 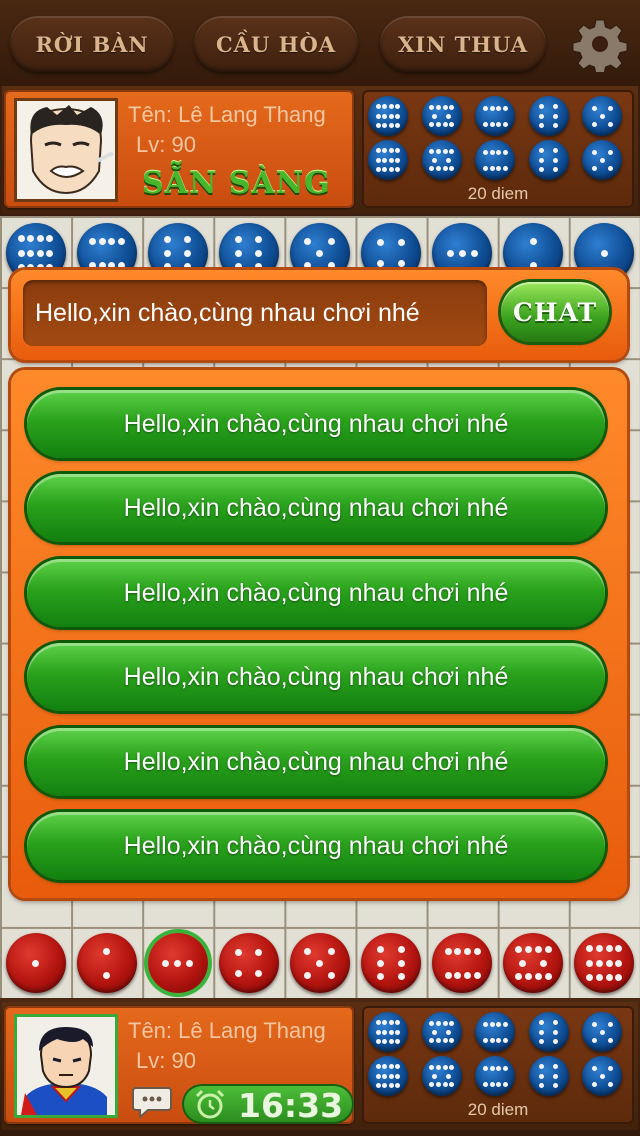 What do you see at coordinates (600, 45) in the screenshot?
I see `gear-icon` at bounding box center [600, 45].